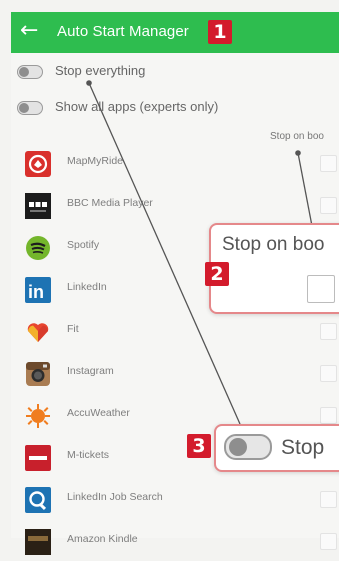 The width and height of the screenshot is (339, 561). I want to click on stop-on-boot-checkbox-zoomed, so click(321, 289).